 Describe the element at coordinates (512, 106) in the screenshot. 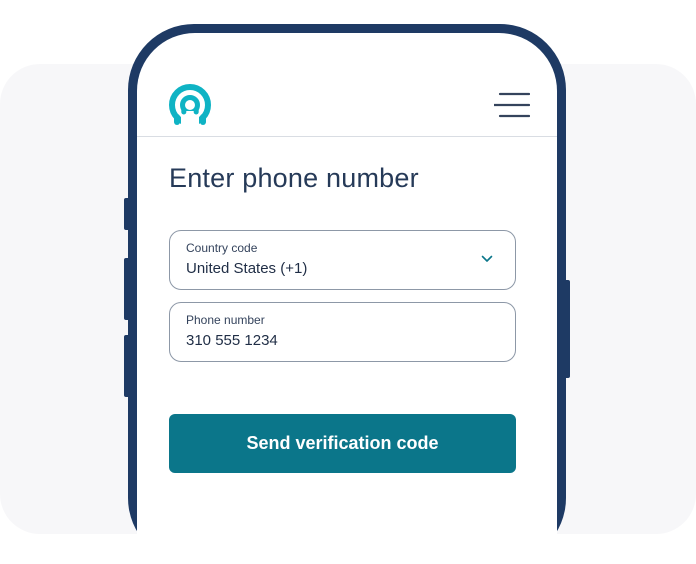

I see `hamburger-menu-icon` at that location.